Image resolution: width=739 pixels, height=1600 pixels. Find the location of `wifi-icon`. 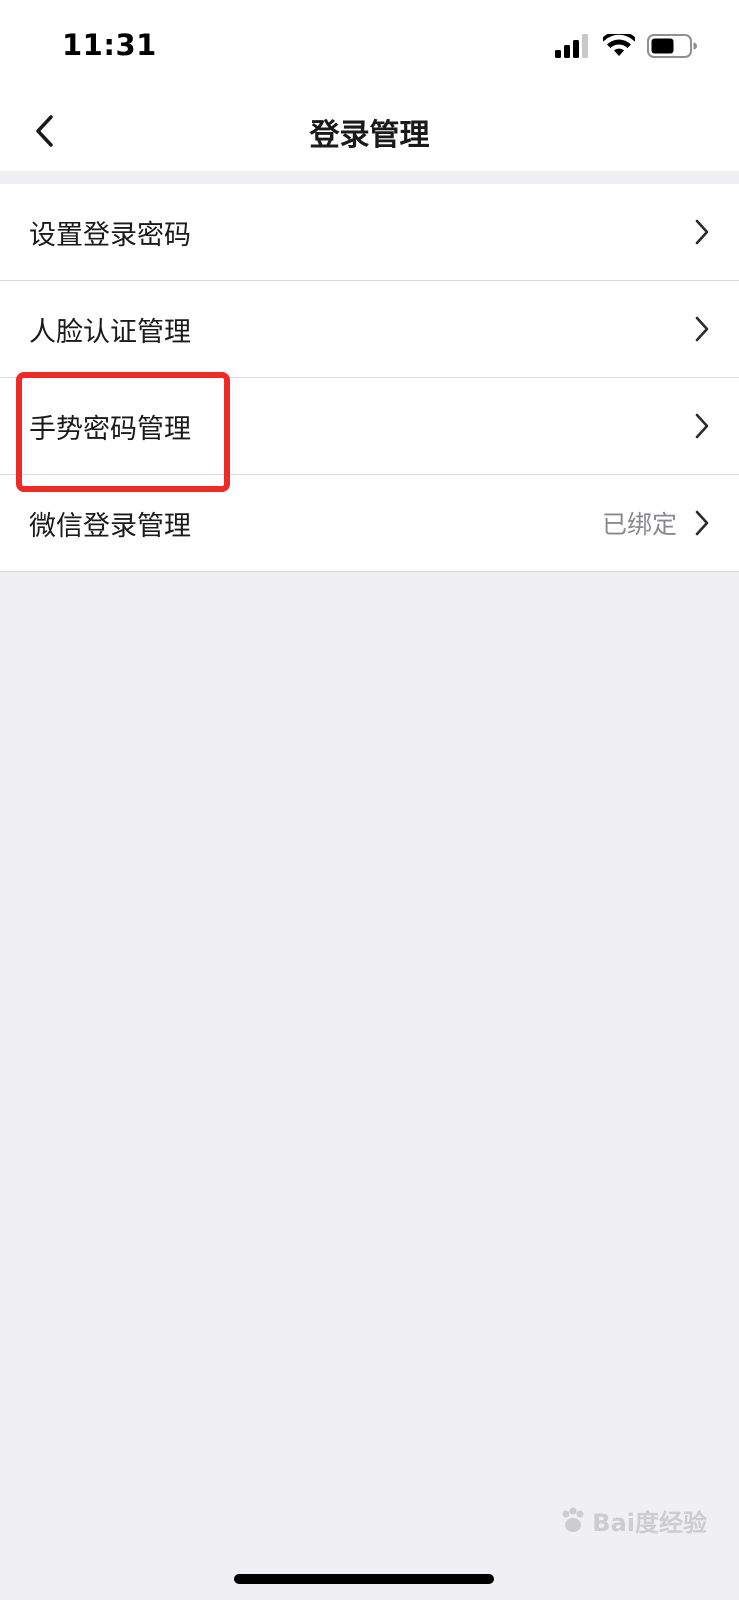

wifi-icon is located at coordinates (619, 45).